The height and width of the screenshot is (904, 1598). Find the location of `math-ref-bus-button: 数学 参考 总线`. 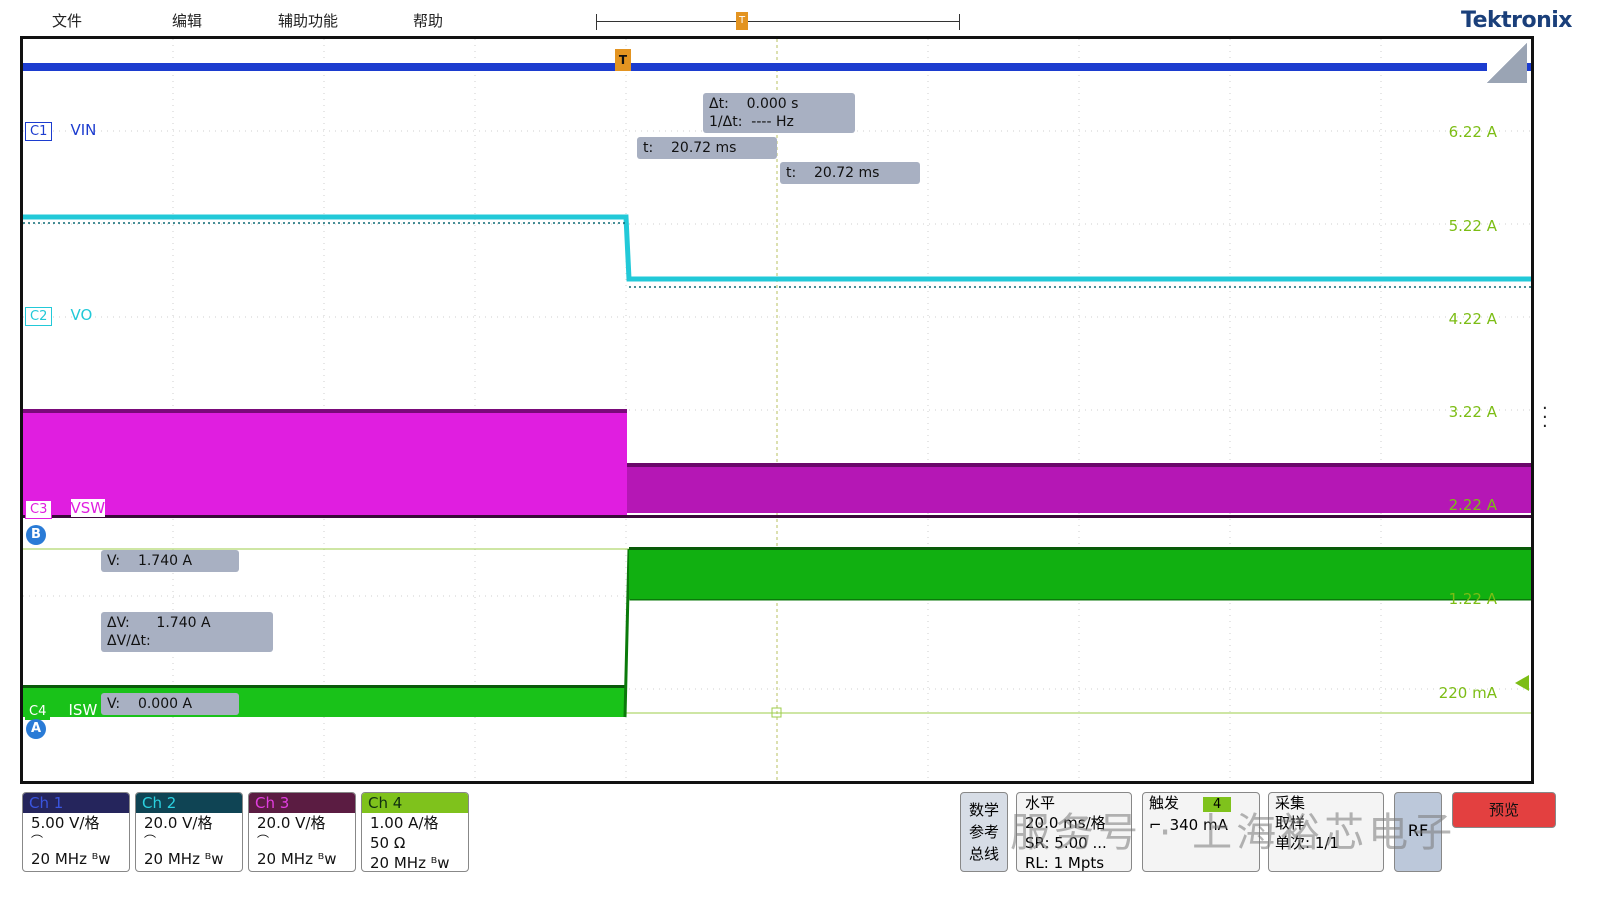

math-ref-bus-button: 数学 参考 总线 is located at coordinates (984, 832).